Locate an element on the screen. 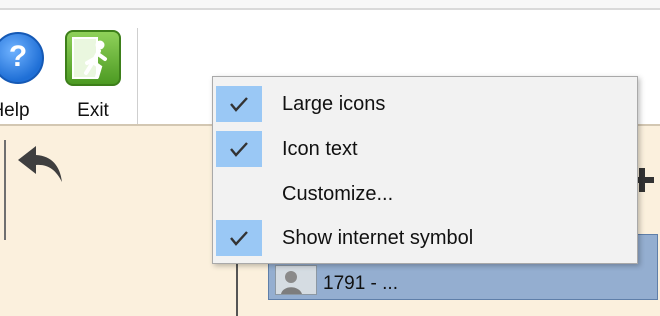  menu-item-label: Icon text is located at coordinates (320, 149).